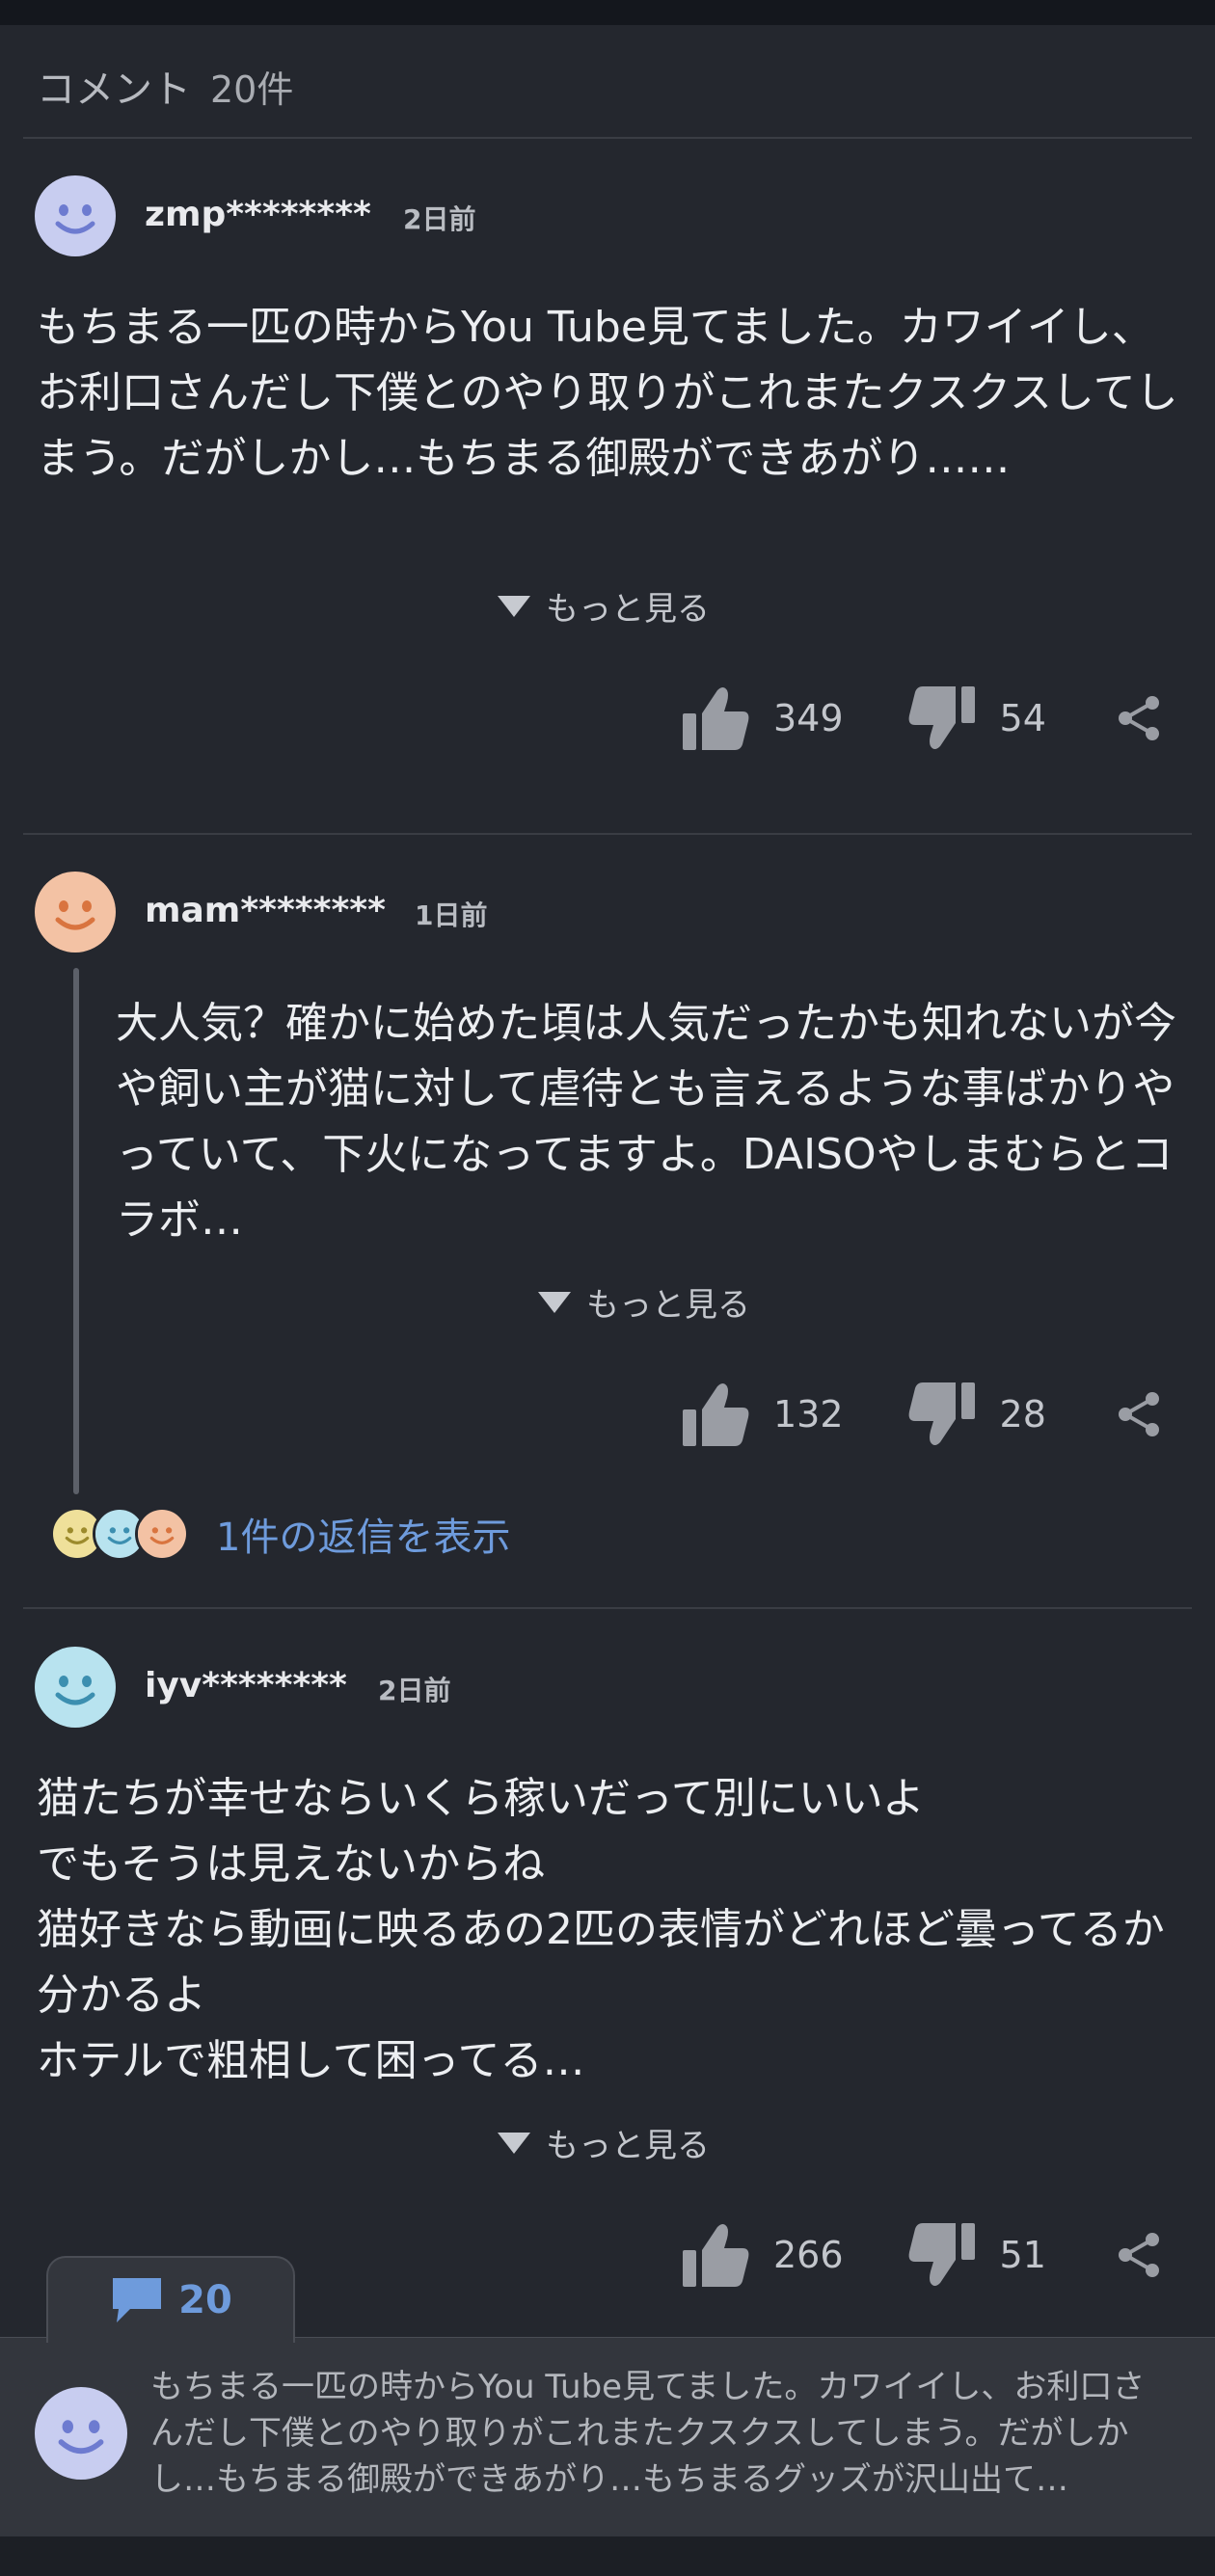 The width and height of the screenshot is (1215, 2576). I want to click on reply-avatar, so click(162, 1534).